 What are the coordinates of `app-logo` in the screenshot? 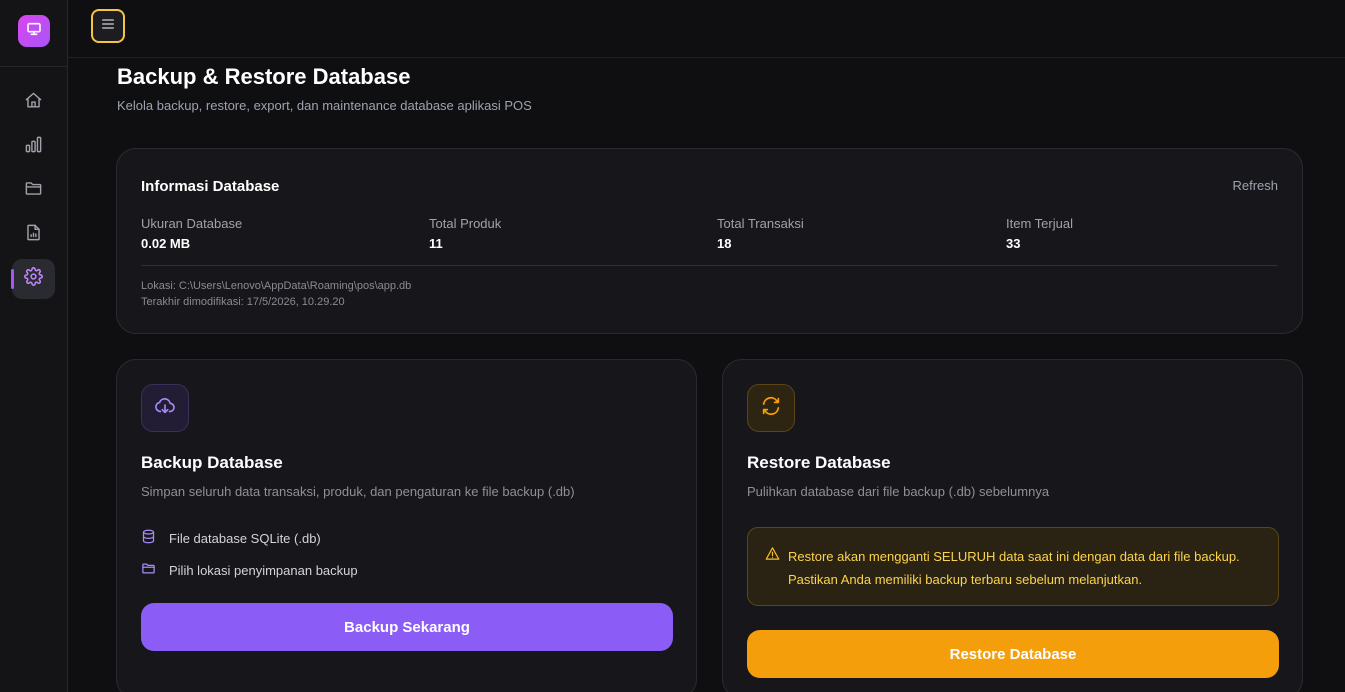 It's located at (34, 31).